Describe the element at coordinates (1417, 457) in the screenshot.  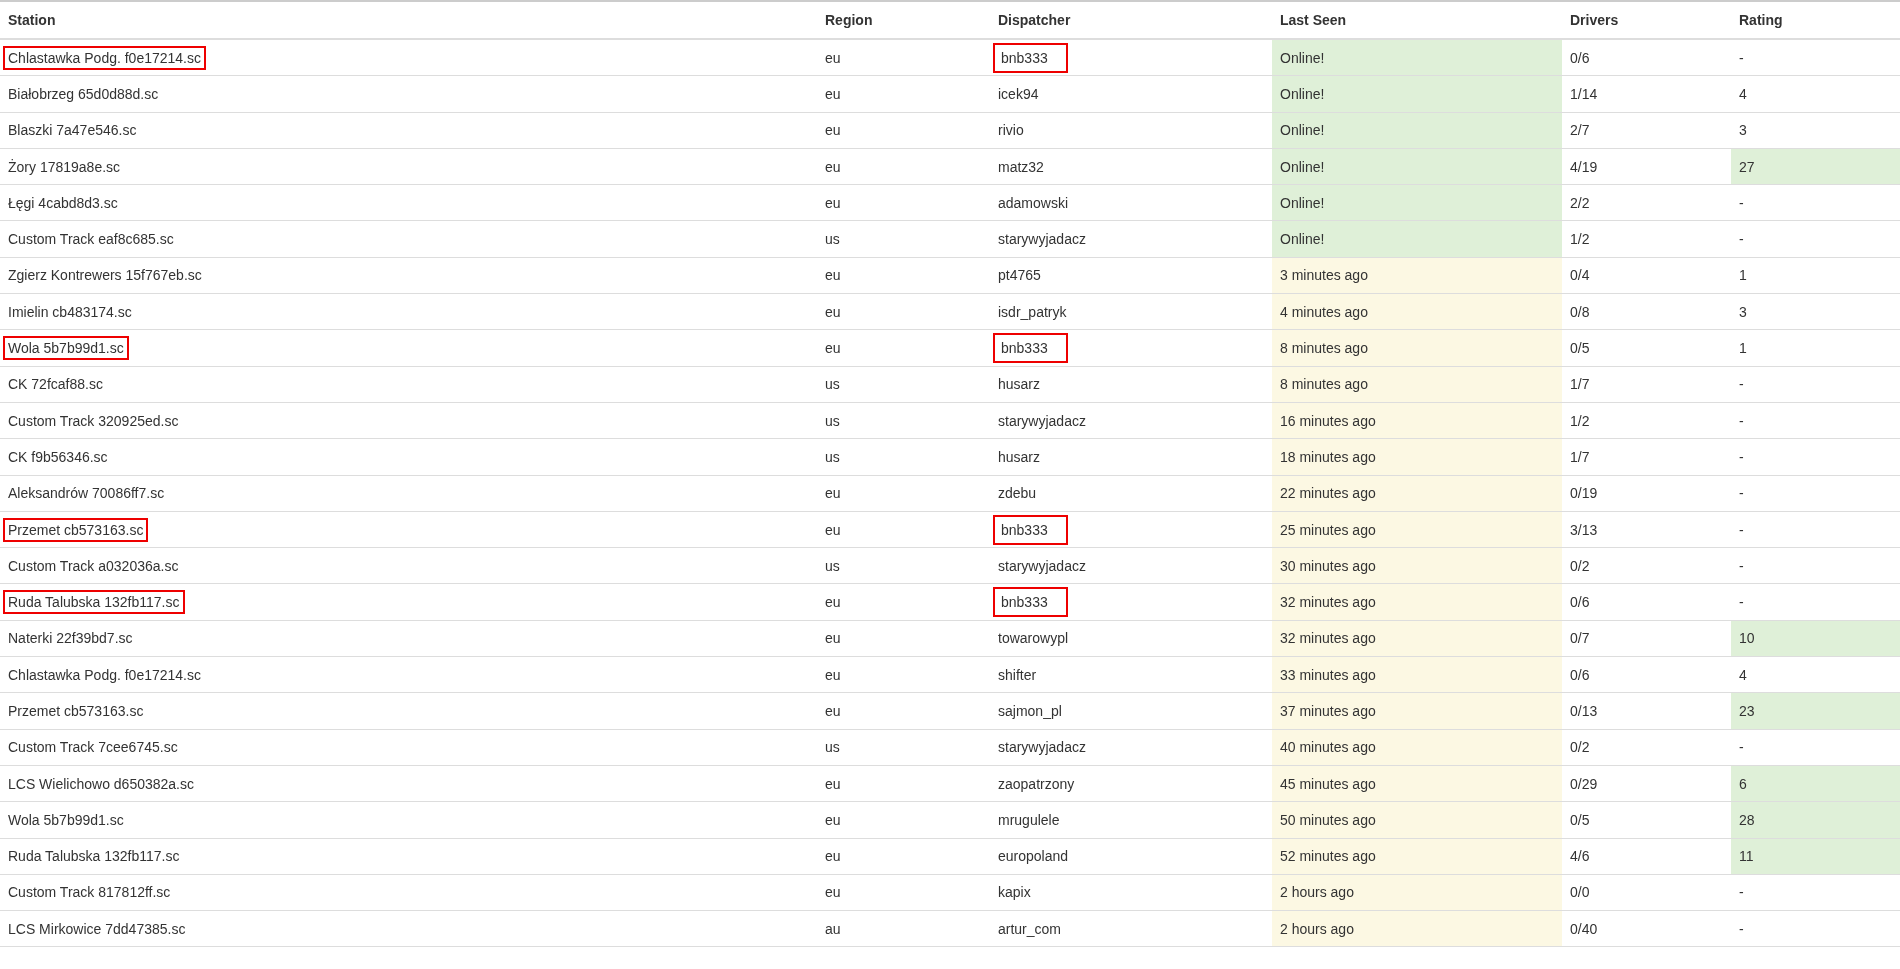
I see `last-seen-cell: 18 minutes ago` at that location.